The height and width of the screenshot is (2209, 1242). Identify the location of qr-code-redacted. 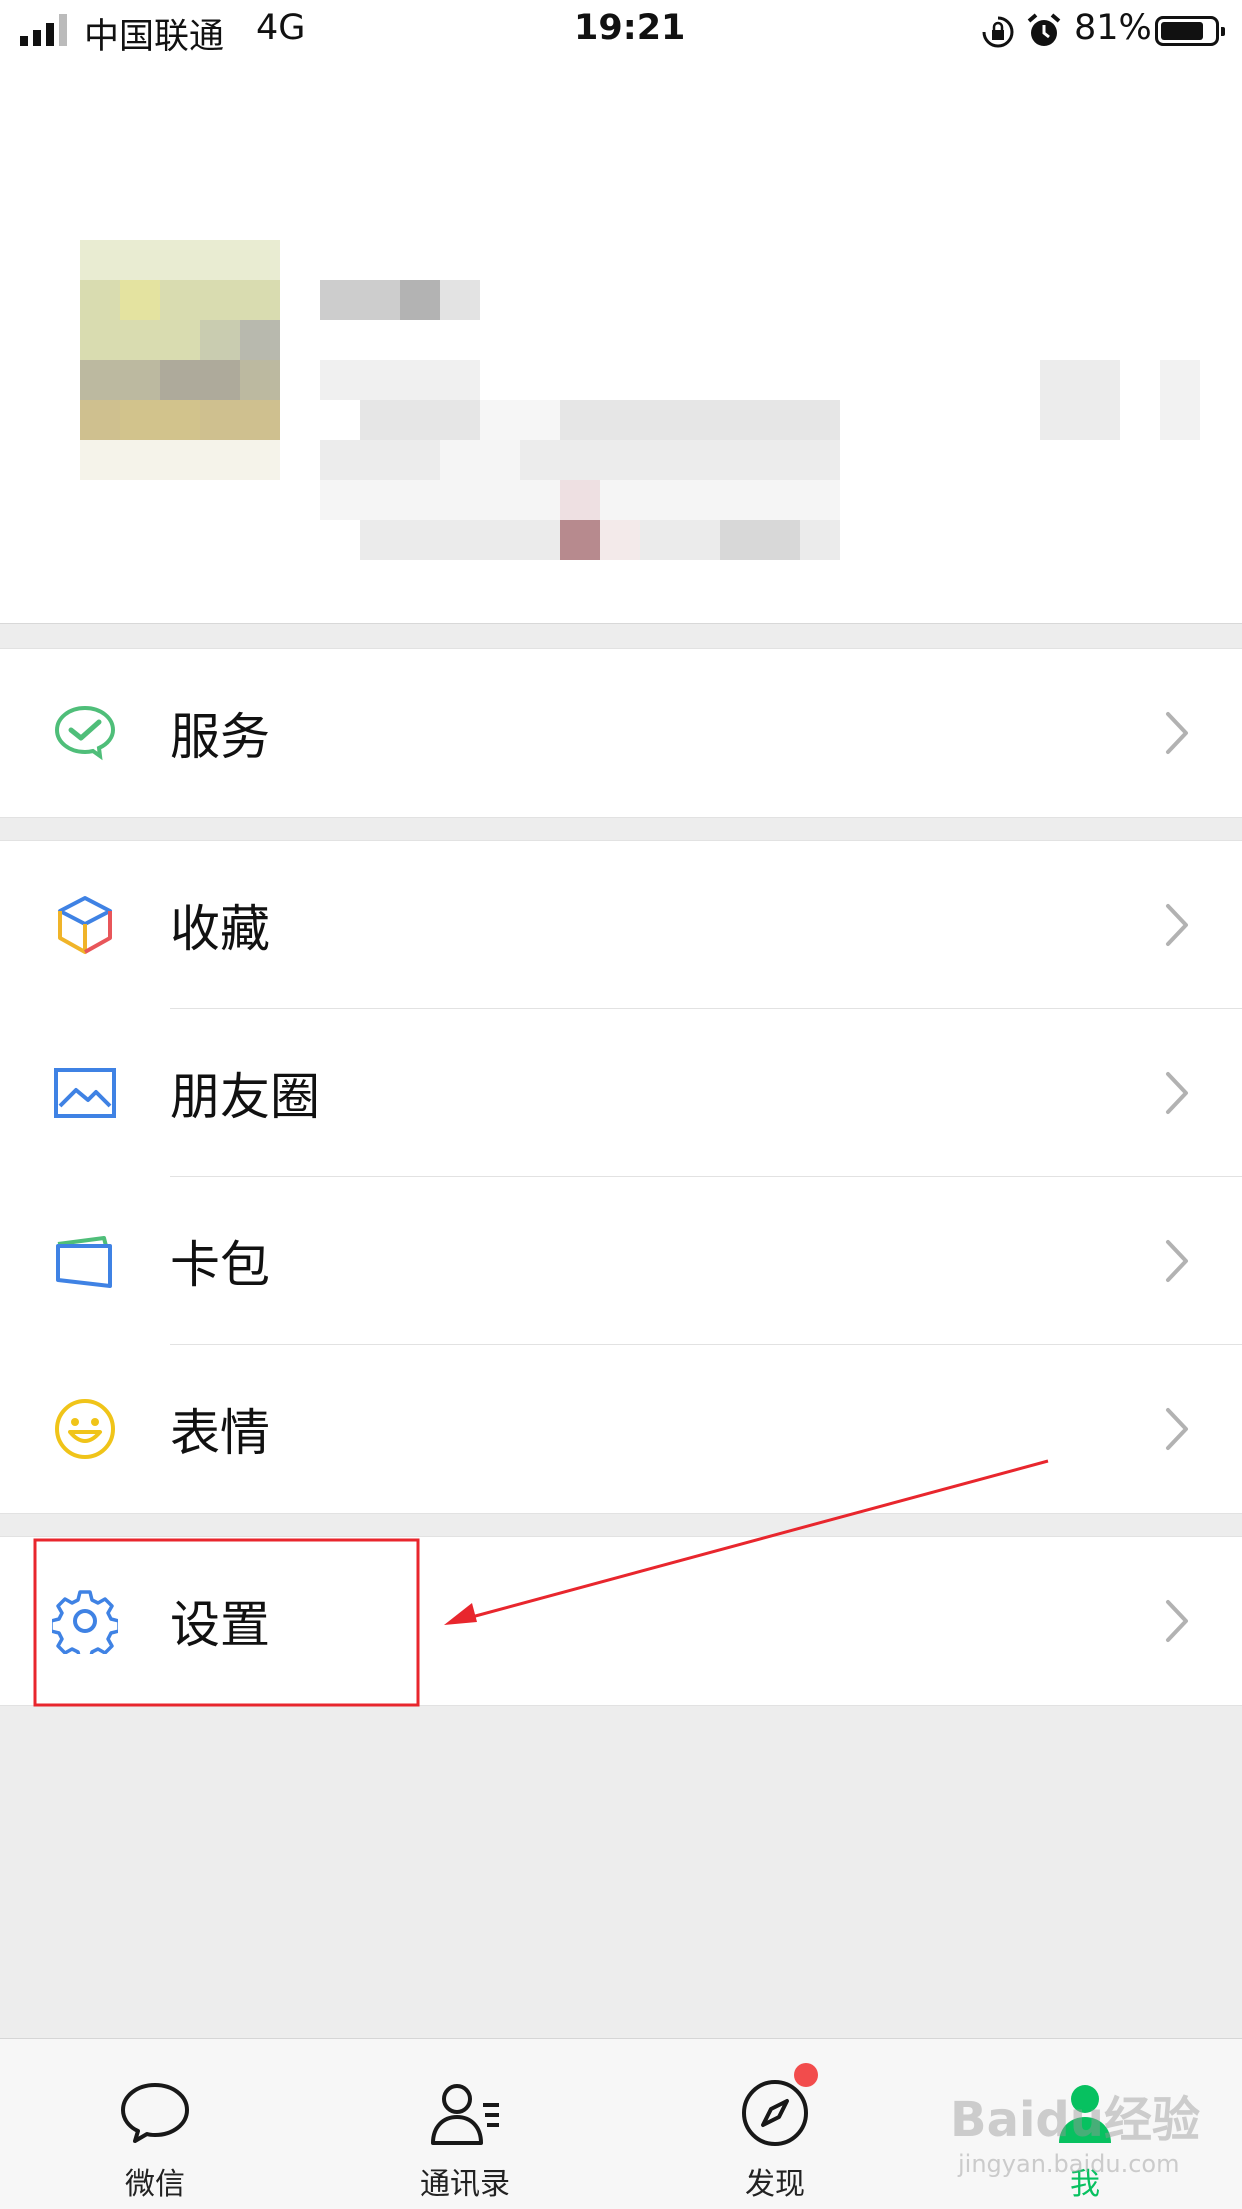
(1120, 400).